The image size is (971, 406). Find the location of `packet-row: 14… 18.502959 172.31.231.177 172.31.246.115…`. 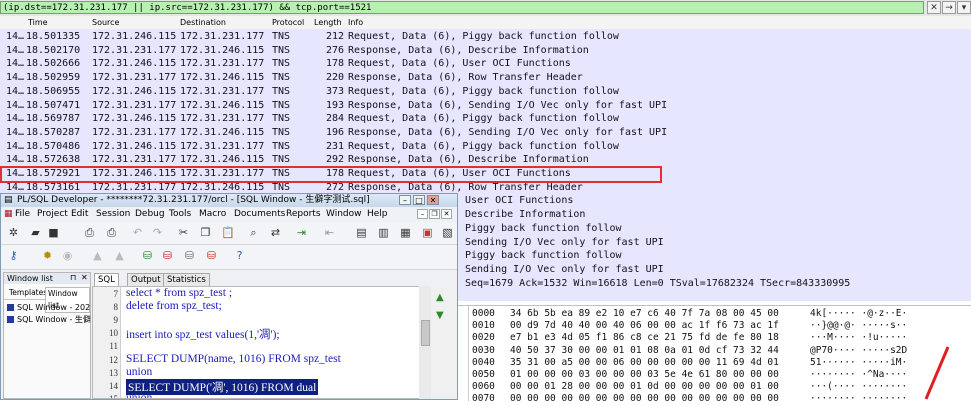

packet-row: 14… 18.502959 172.31.231.177 172.31.246.115… is located at coordinates (485, 78).